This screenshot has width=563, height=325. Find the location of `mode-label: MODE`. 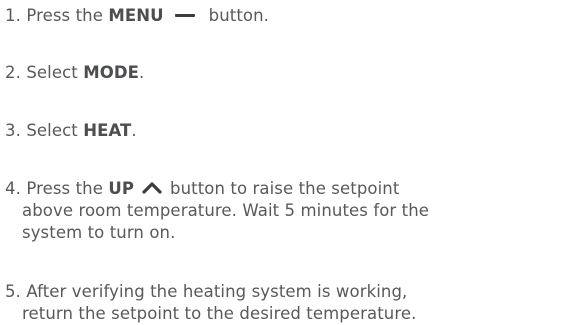

mode-label: MODE is located at coordinates (111, 72).